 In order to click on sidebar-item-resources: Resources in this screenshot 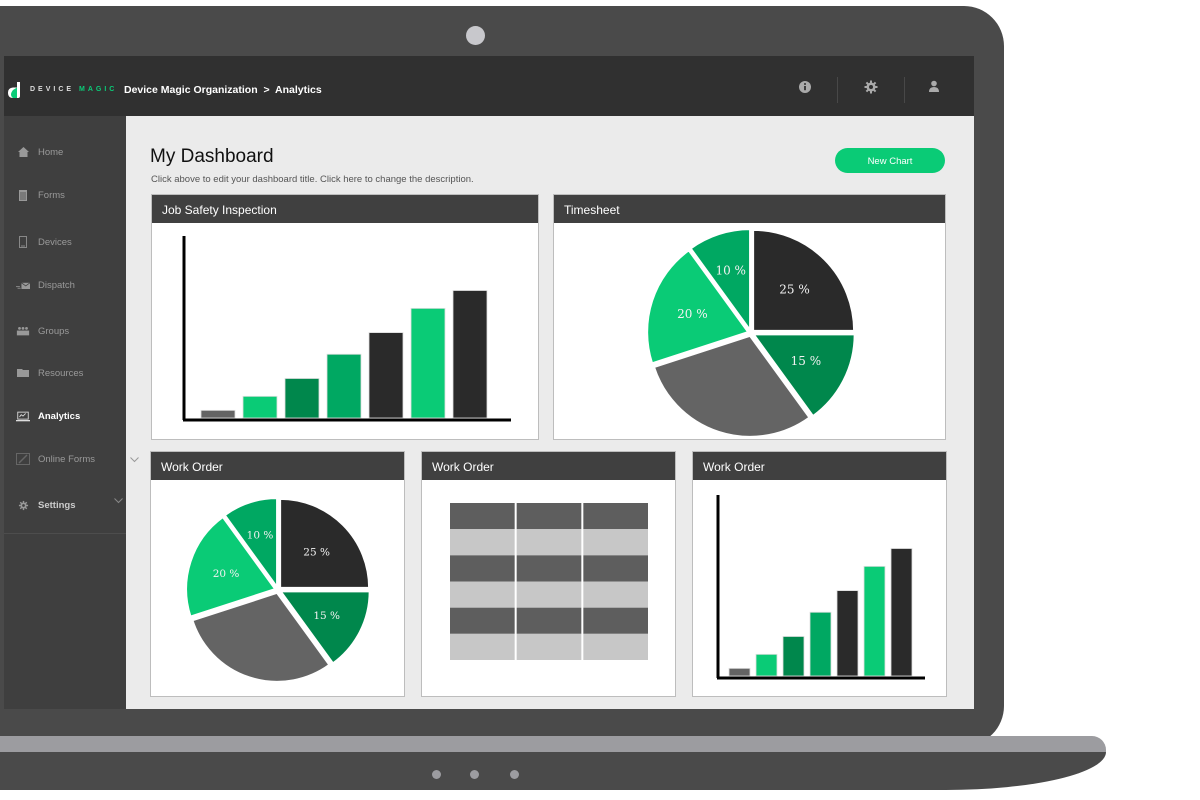, I will do `click(65, 373)`.